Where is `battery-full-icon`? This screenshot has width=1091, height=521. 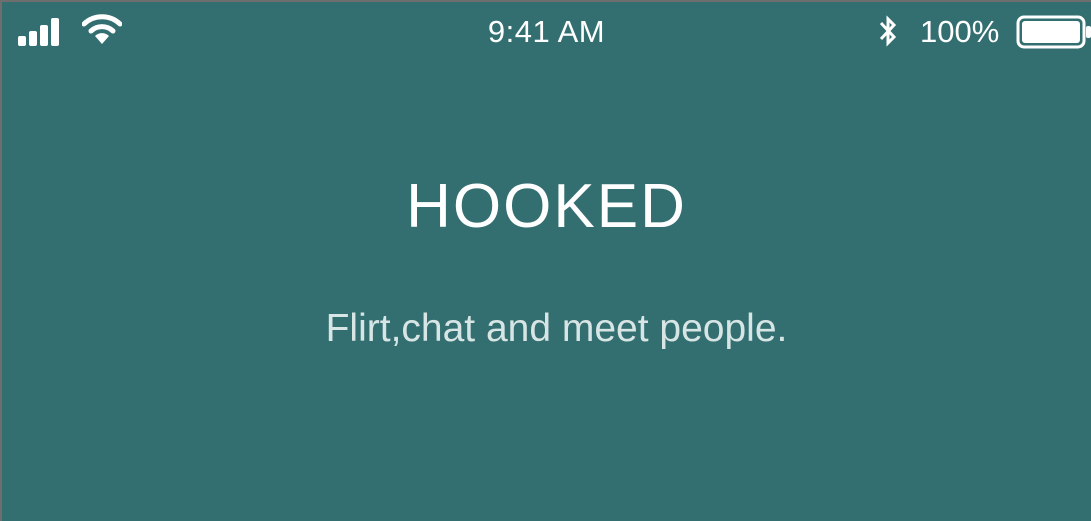 battery-full-icon is located at coordinates (1053, 32).